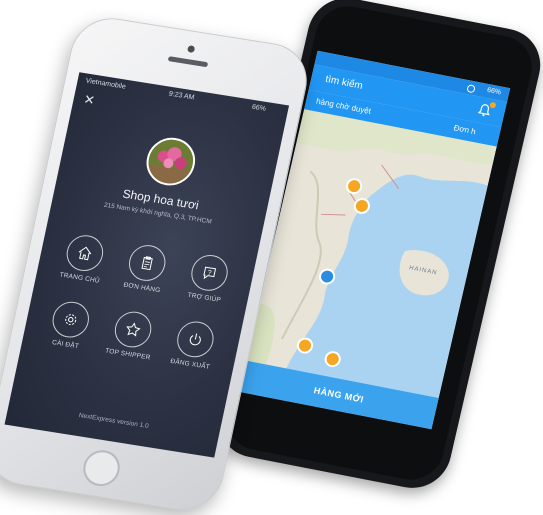 The height and width of the screenshot is (515, 543). Describe the element at coordinates (89, 99) in the screenshot. I see `close-icon: ✕` at that location.